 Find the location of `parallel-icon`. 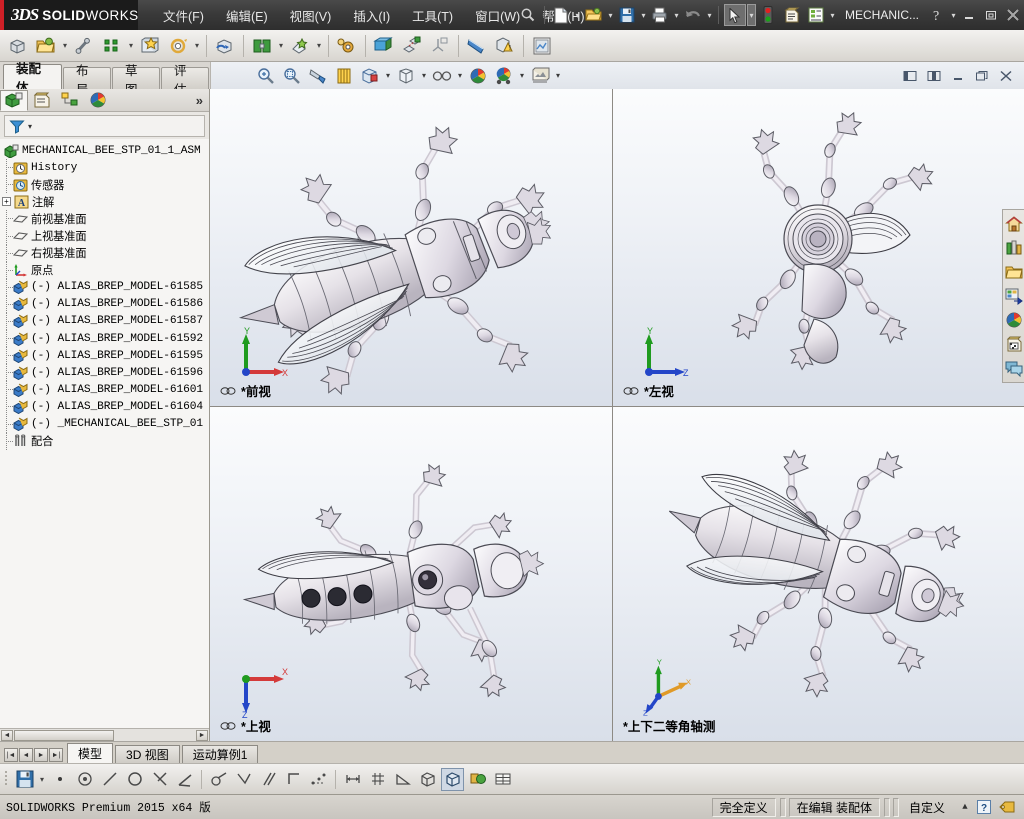

parallel-icon is located at coordinates (268, 779).